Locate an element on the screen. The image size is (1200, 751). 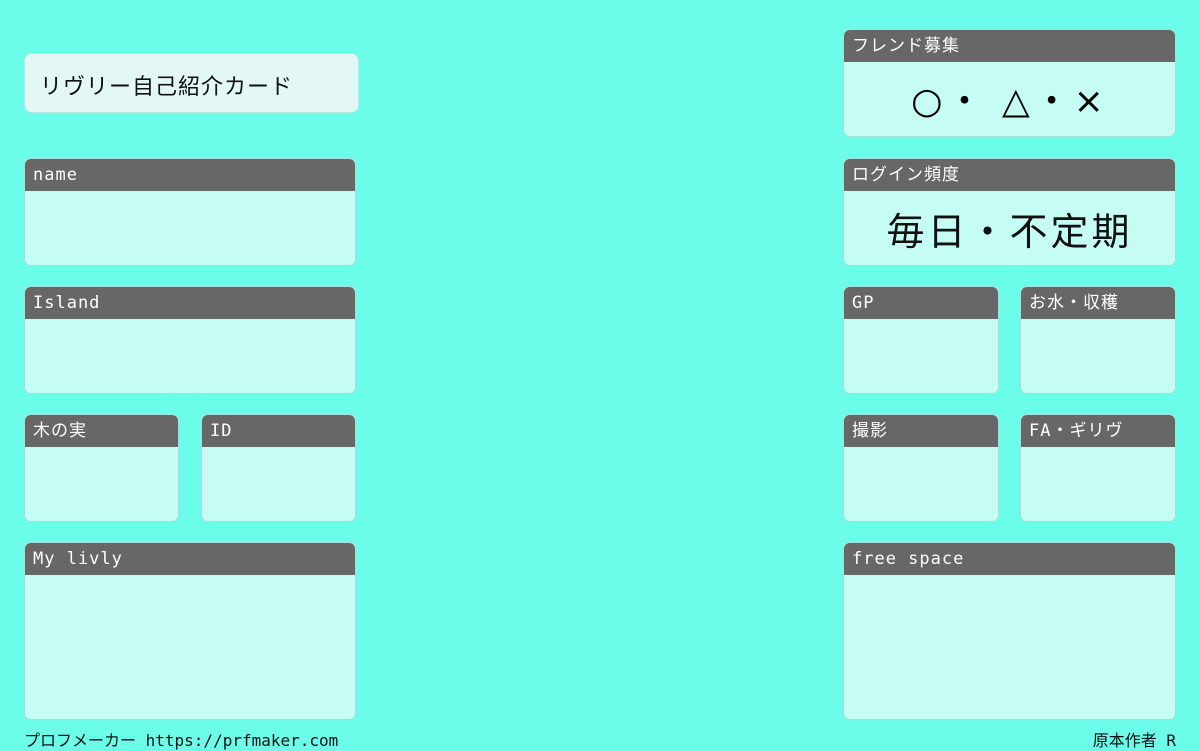
card-my-livly-value is located at coordinates (190, 647).